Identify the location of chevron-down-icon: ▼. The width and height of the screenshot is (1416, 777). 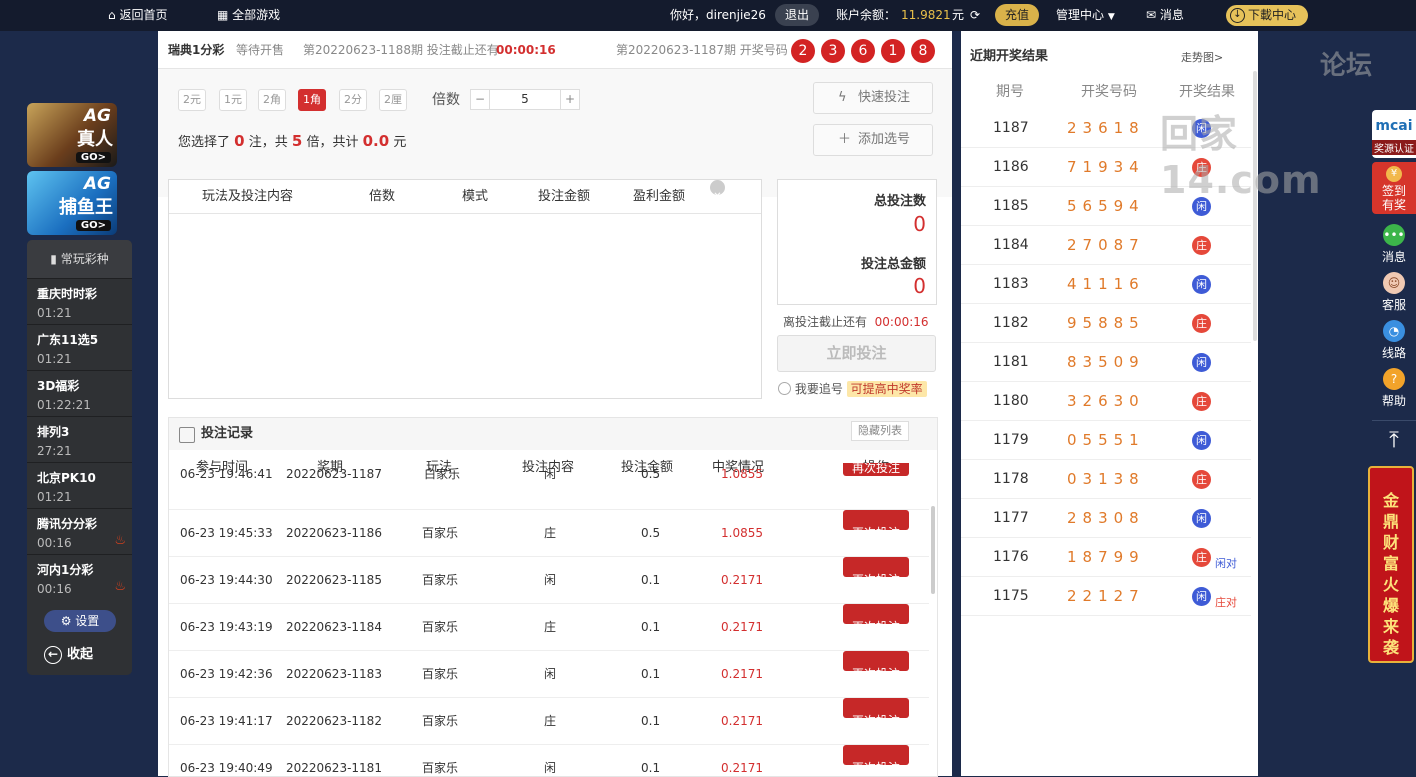
(1111, 17).